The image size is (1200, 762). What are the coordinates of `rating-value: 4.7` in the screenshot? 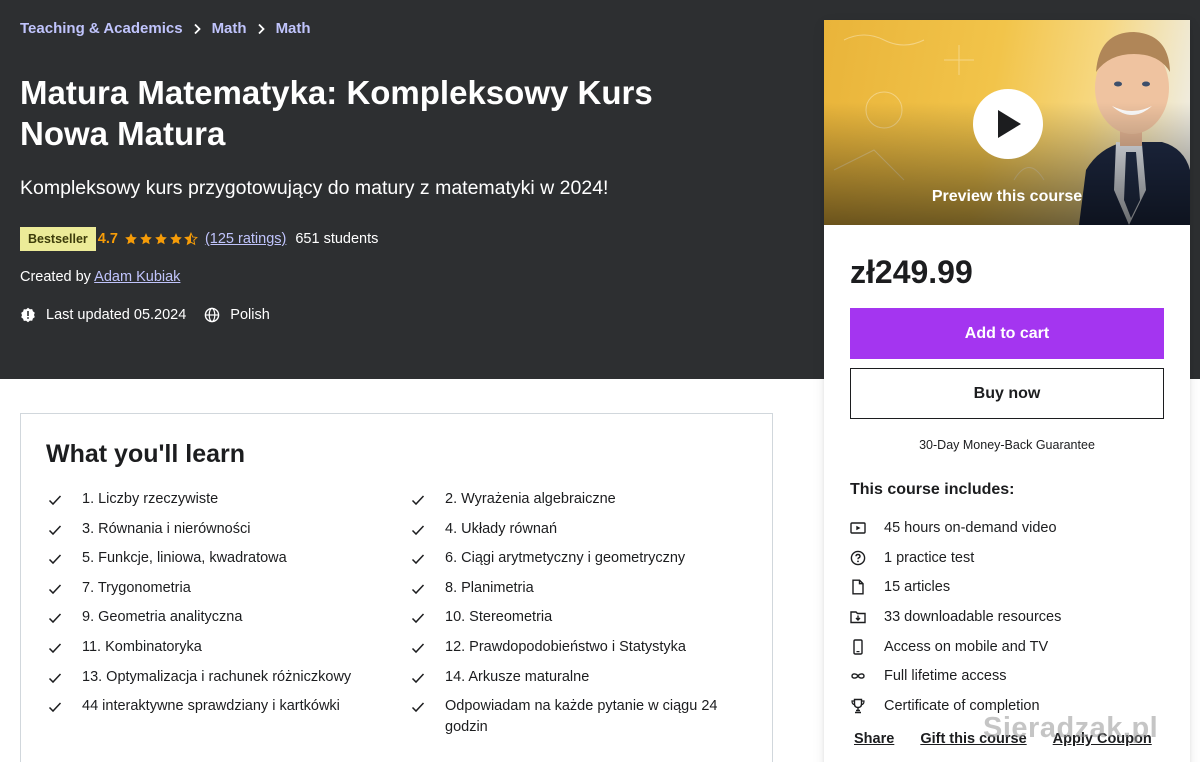 It's located at (107, 239).